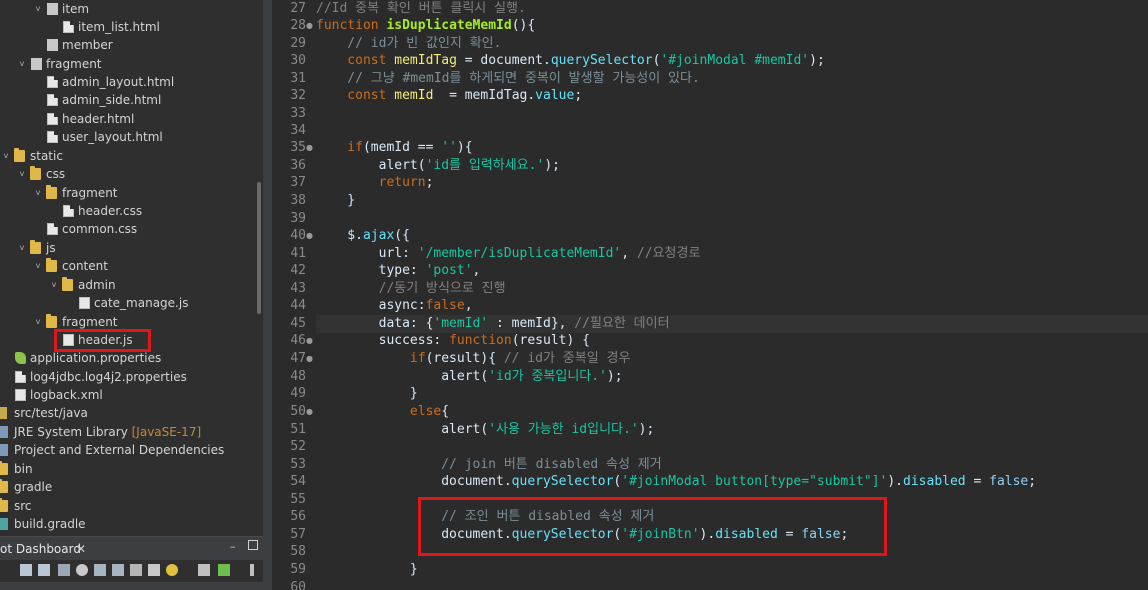 The height and width of the screenshot is (590, 1148). Describe the element at coordinates (127, 469) in the screenshot. I see `tree-item-bin: bin` at that location.